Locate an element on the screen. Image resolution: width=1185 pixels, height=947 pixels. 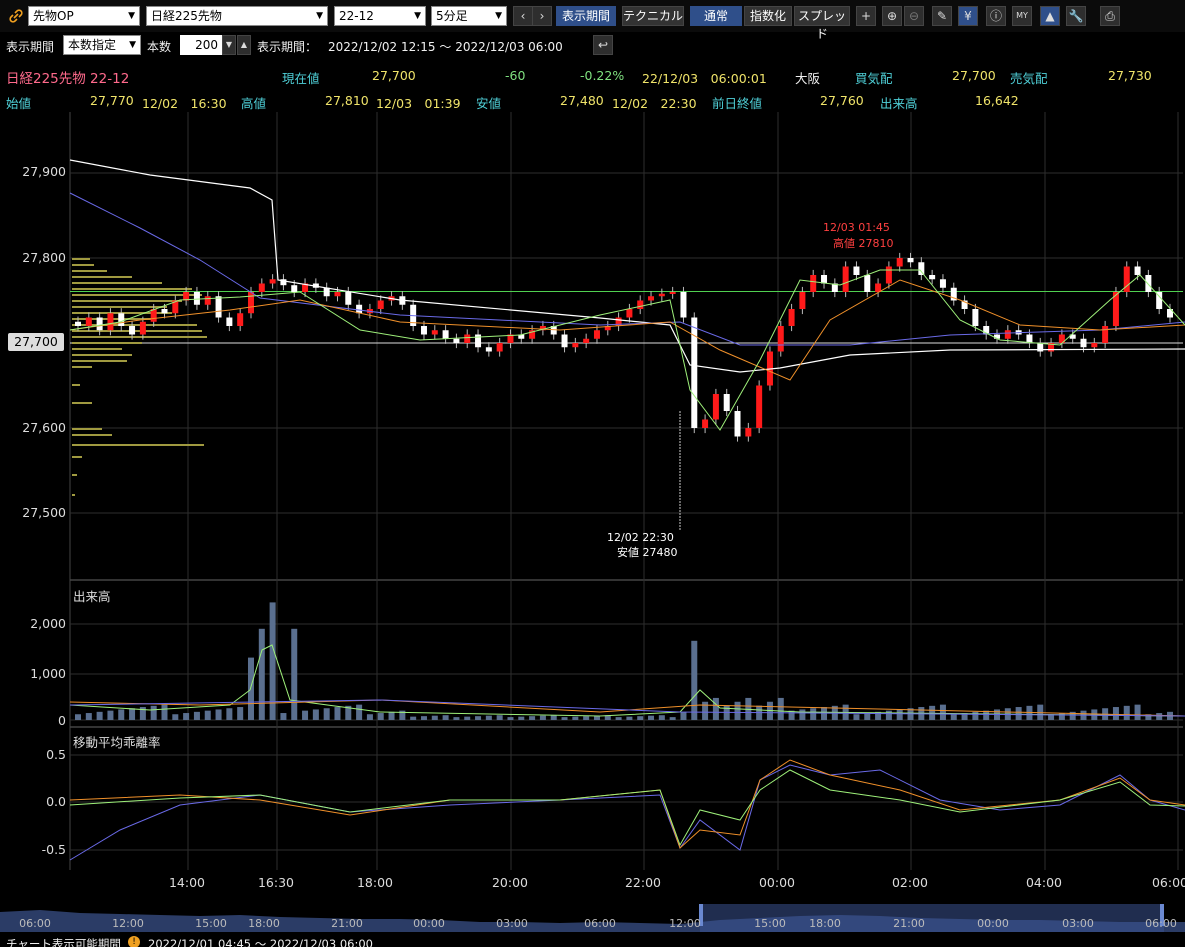
ask-label: 売気配 is located at coordinates (1029, 78).